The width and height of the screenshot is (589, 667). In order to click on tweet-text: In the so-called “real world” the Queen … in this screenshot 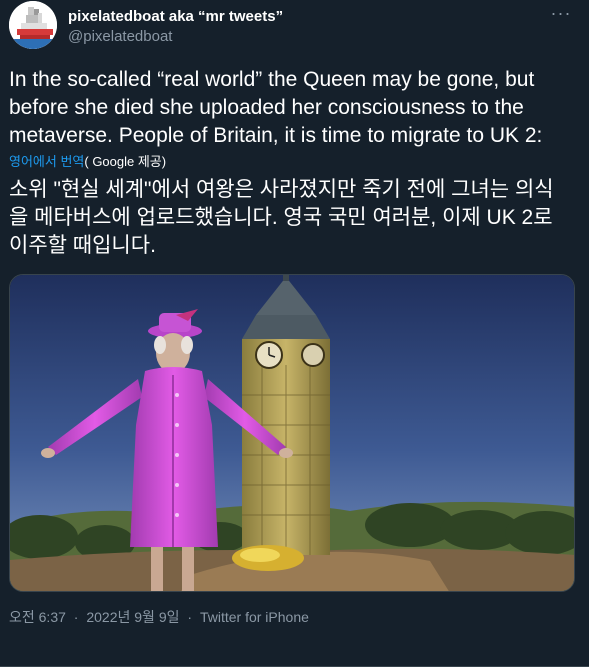, I will do `click(276, 107)`.